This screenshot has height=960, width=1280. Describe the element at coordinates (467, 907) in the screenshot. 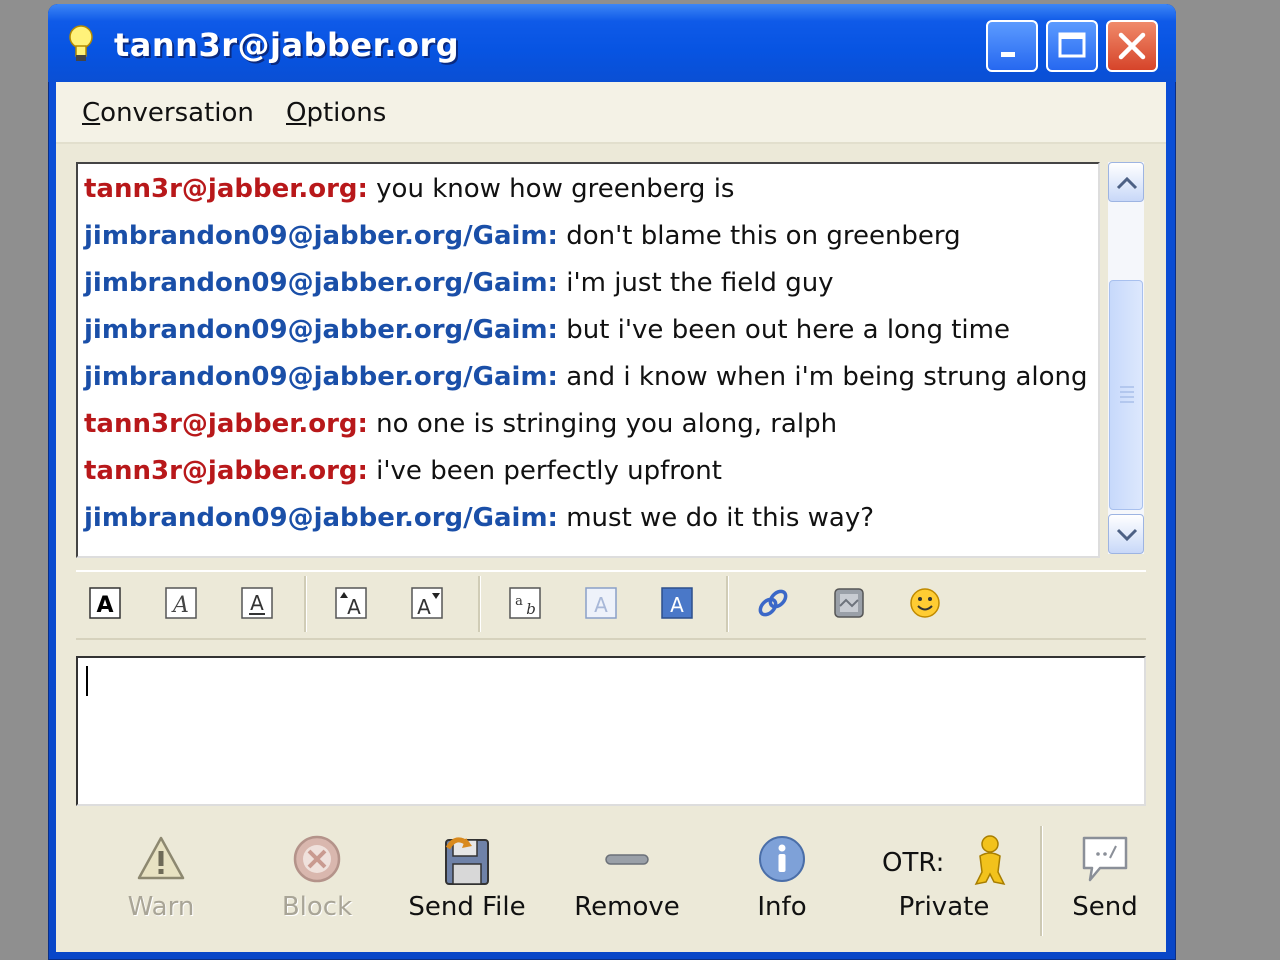

I see `send-file-label: Send File` at that location.